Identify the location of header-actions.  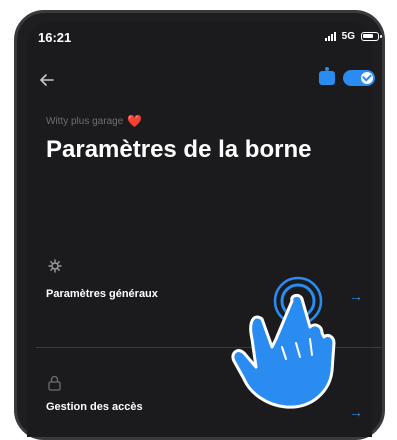
(347, 76).